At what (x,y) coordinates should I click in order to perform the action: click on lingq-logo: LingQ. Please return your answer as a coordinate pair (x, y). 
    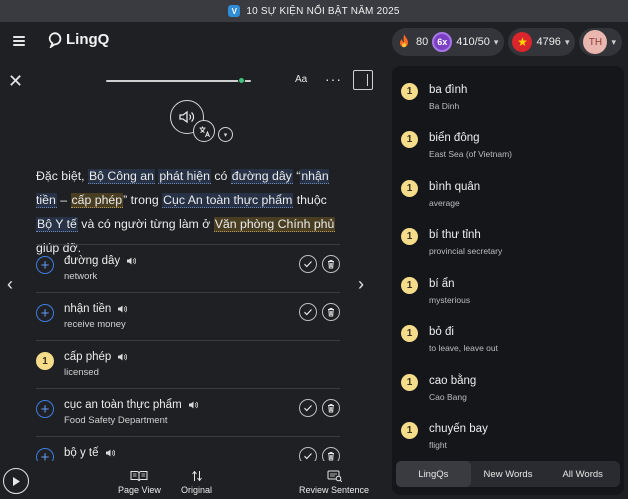
    Looking at the image, I should click on (78, 39).